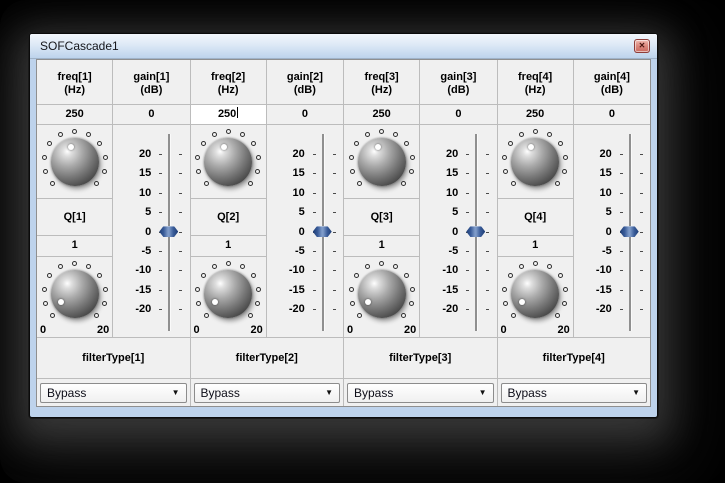  What do you see at coordinates (228, 217) in the screenshot?
I see `q-label: Q[2]` at bounding box center [228, 217].